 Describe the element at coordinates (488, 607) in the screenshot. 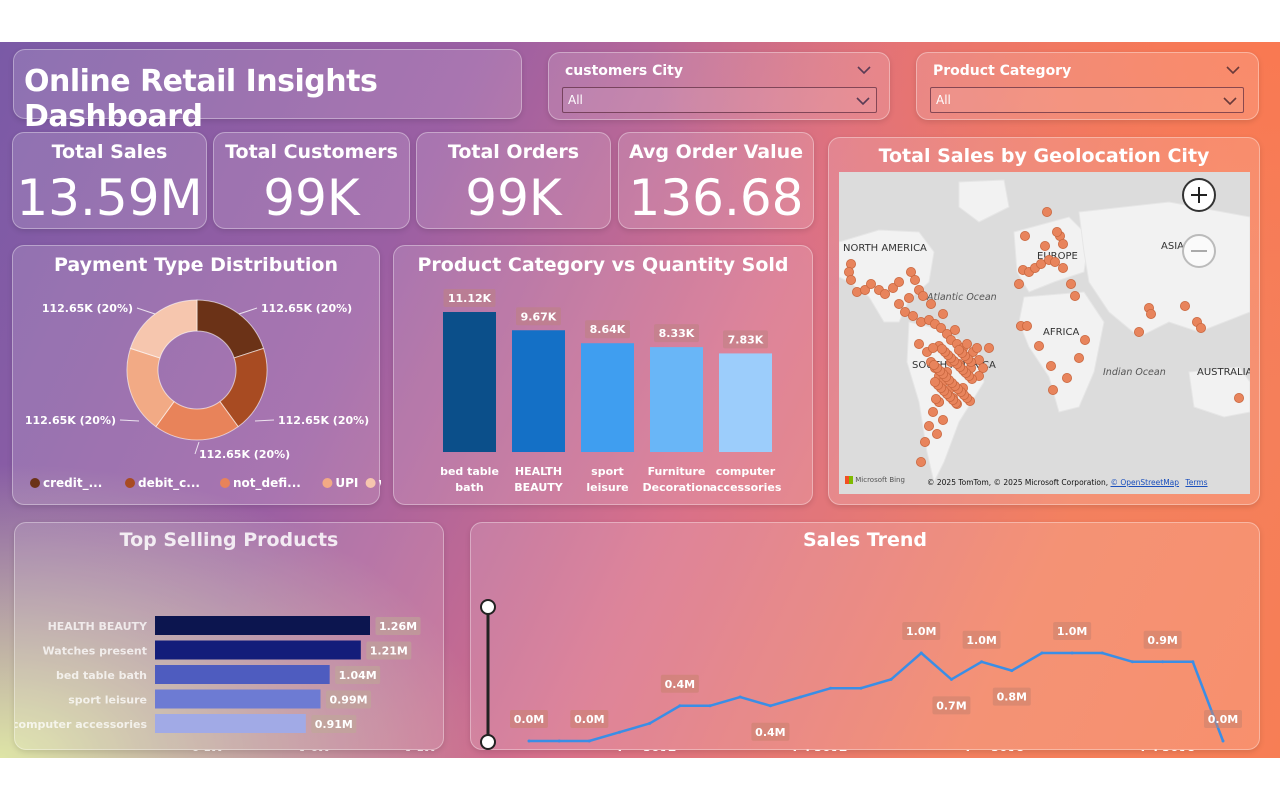

I see `vertical-slider-handle-max` at that location.